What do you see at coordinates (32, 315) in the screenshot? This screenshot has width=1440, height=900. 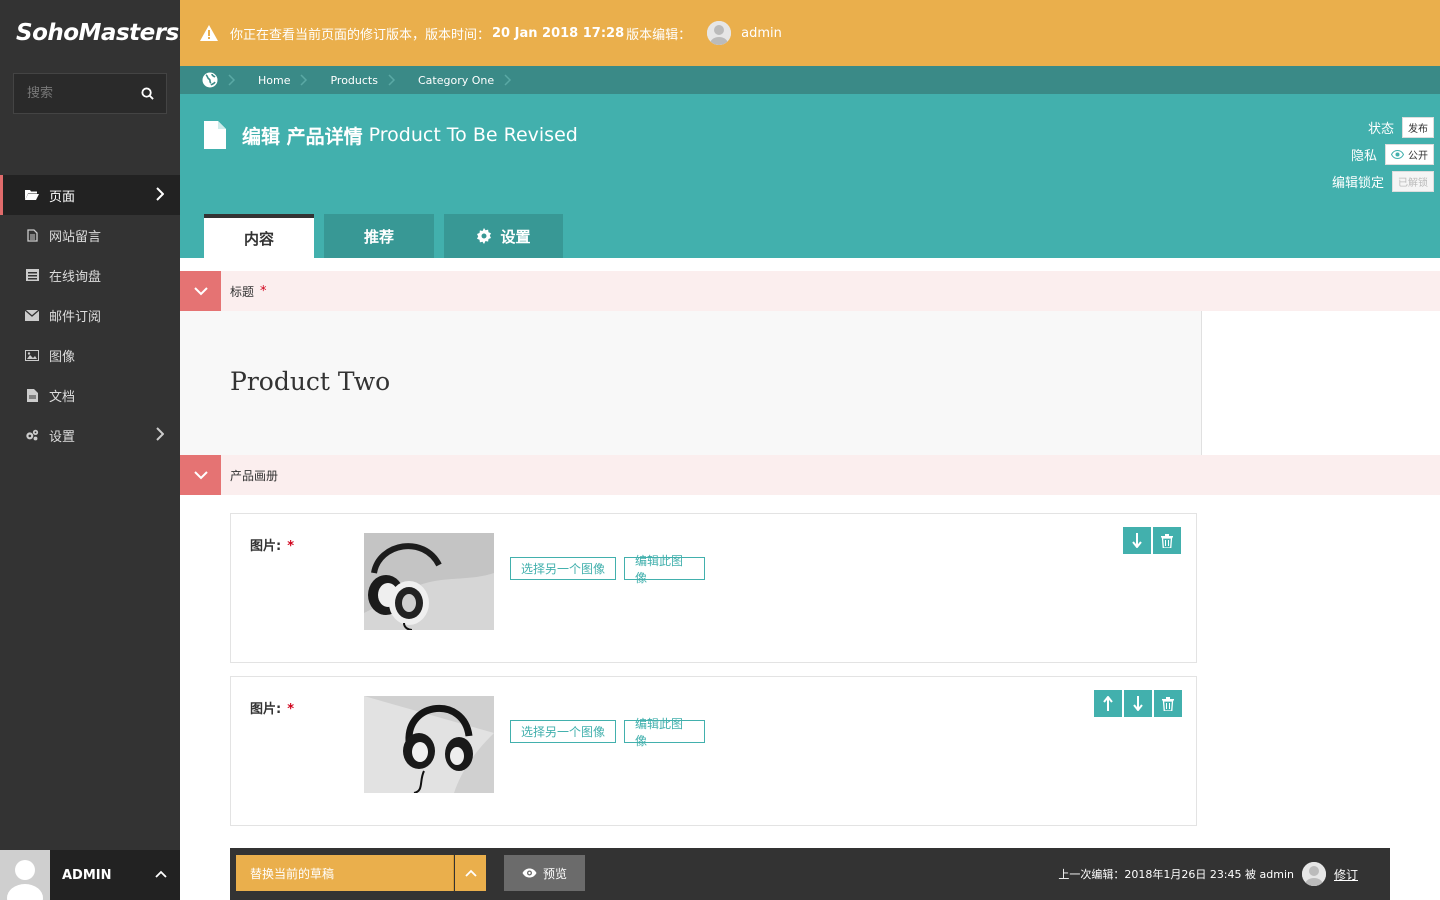 I see `envelope-icon` at bounding box center [32, 315].